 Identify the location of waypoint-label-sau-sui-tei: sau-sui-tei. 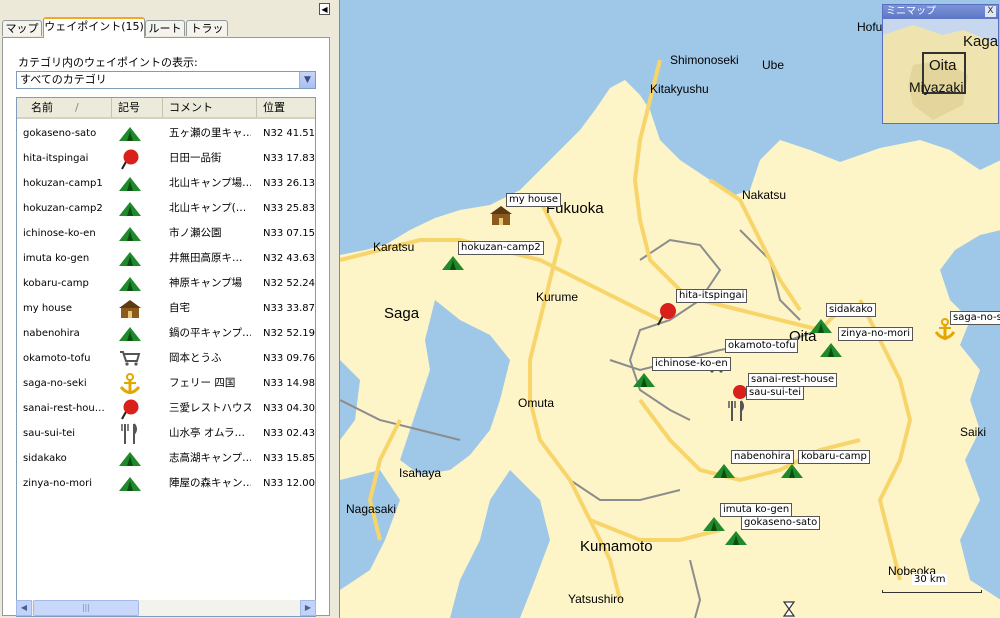
(775, 393).